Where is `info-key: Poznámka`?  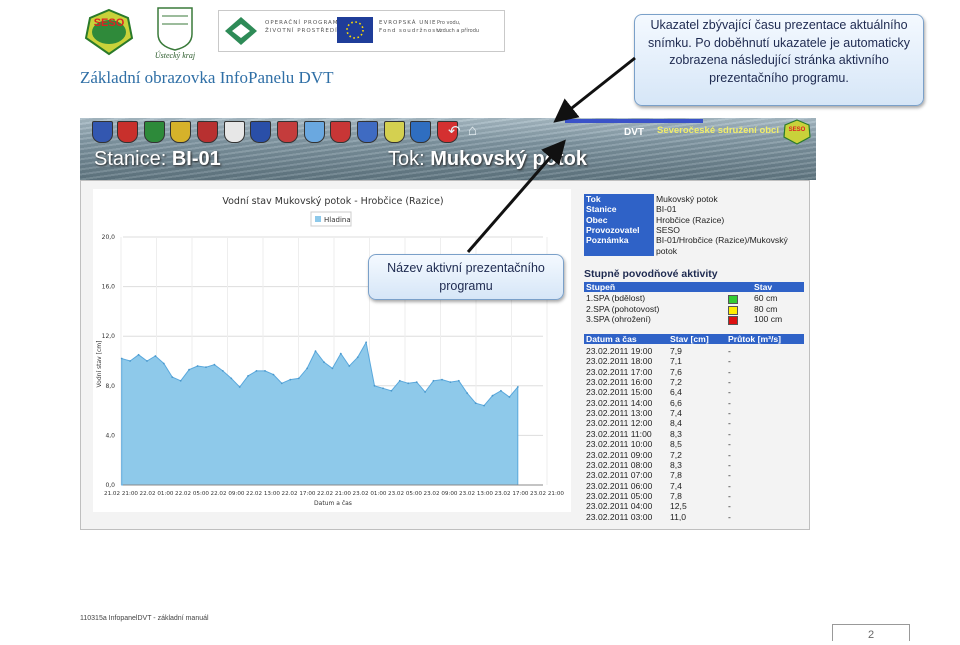 info-key: Poznámka is located at coordinates (607, 240).